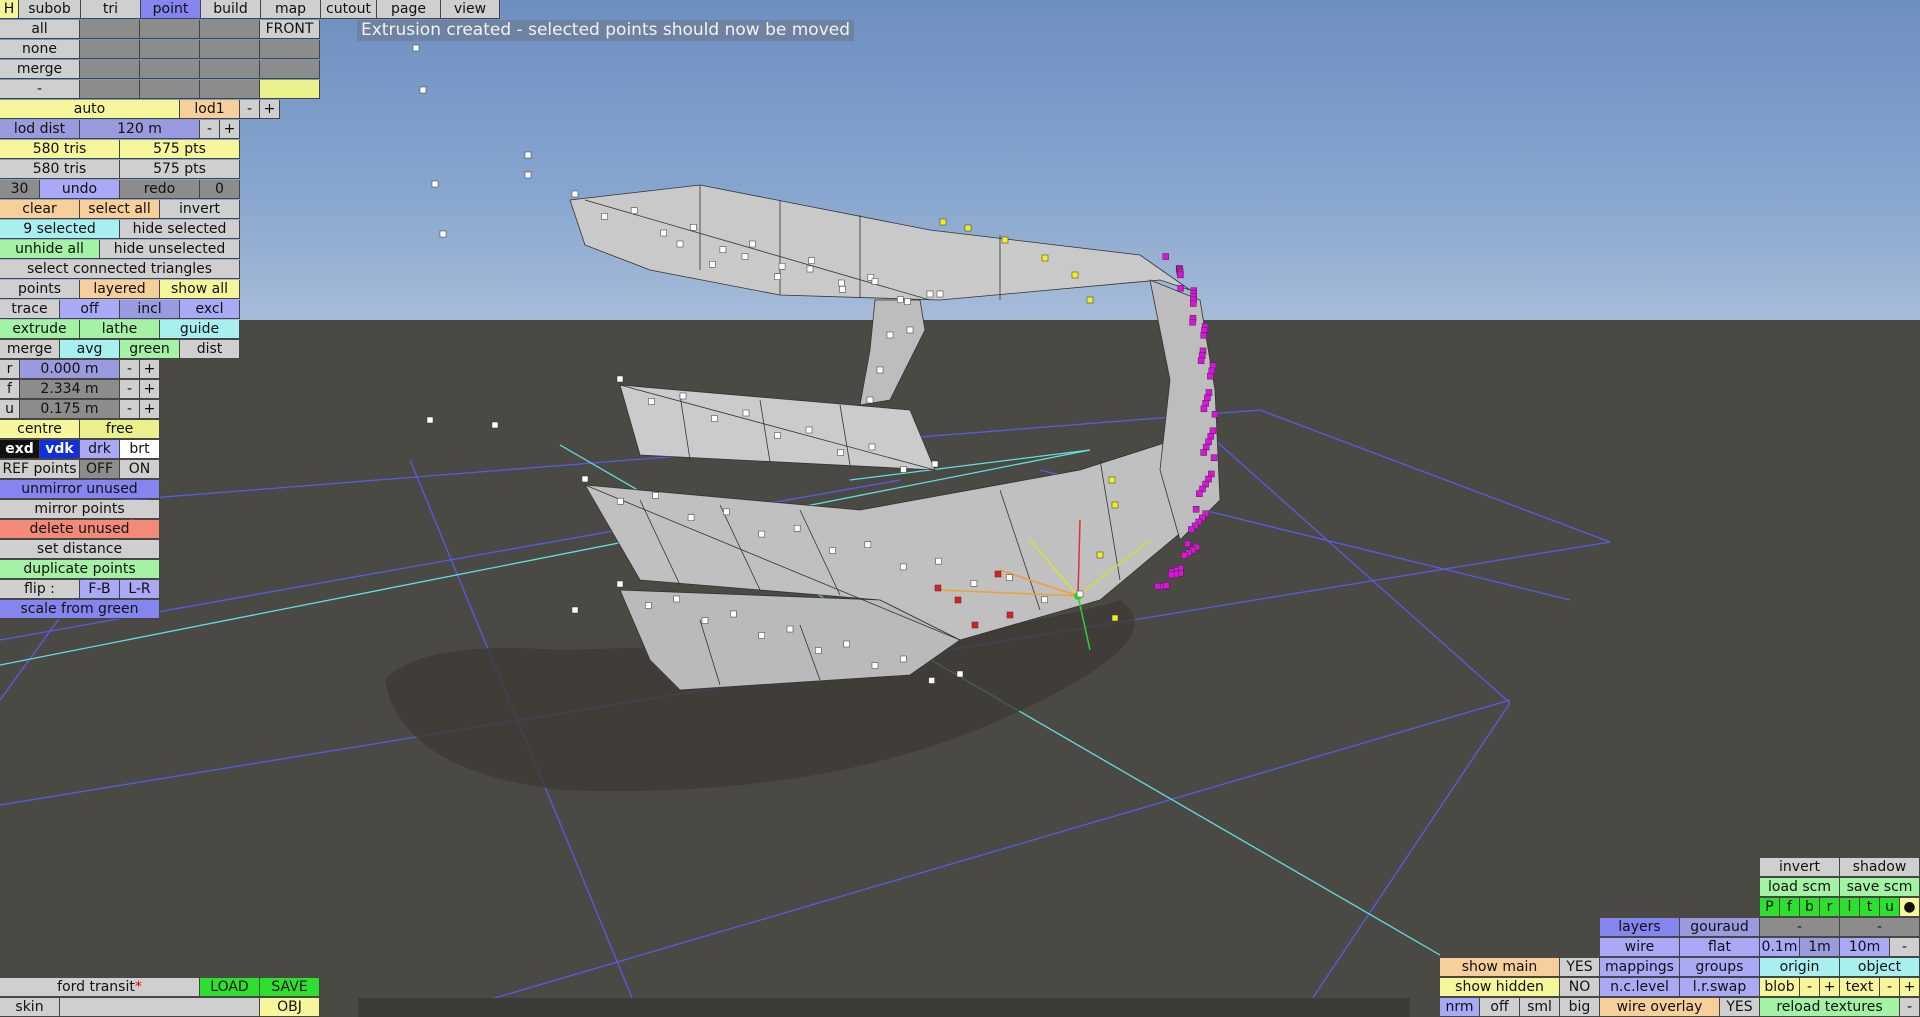 The height and width of the screenshot is (1017, 1920). Describe the element at coordinates (150, 309) in the screenshot. I see `trace-incl-button: incl` at that location.